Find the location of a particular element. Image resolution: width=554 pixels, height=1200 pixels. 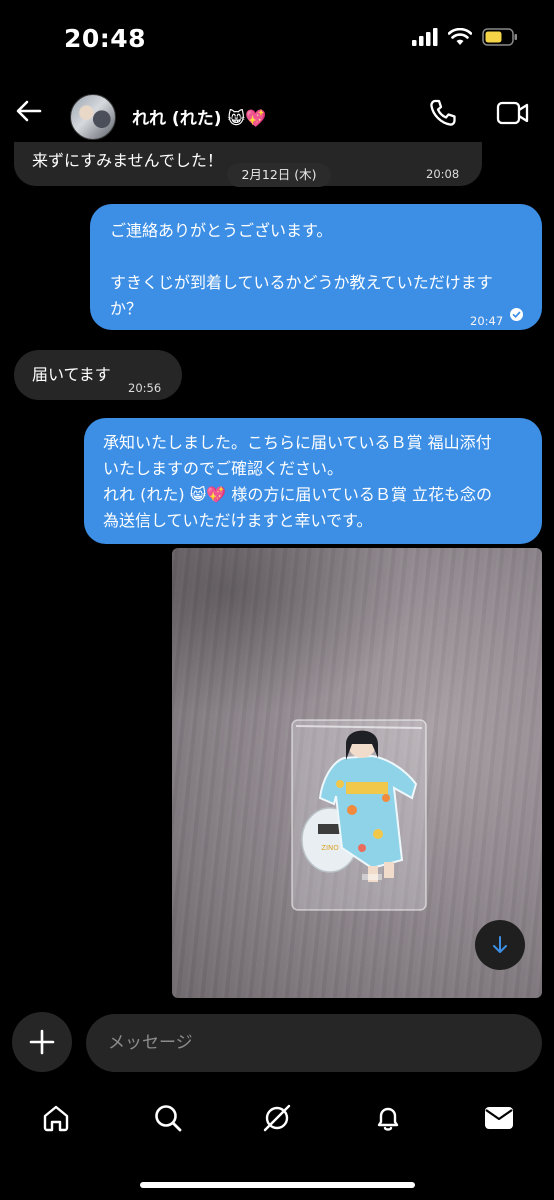

tab-home is located at coordinates (56, 1118).